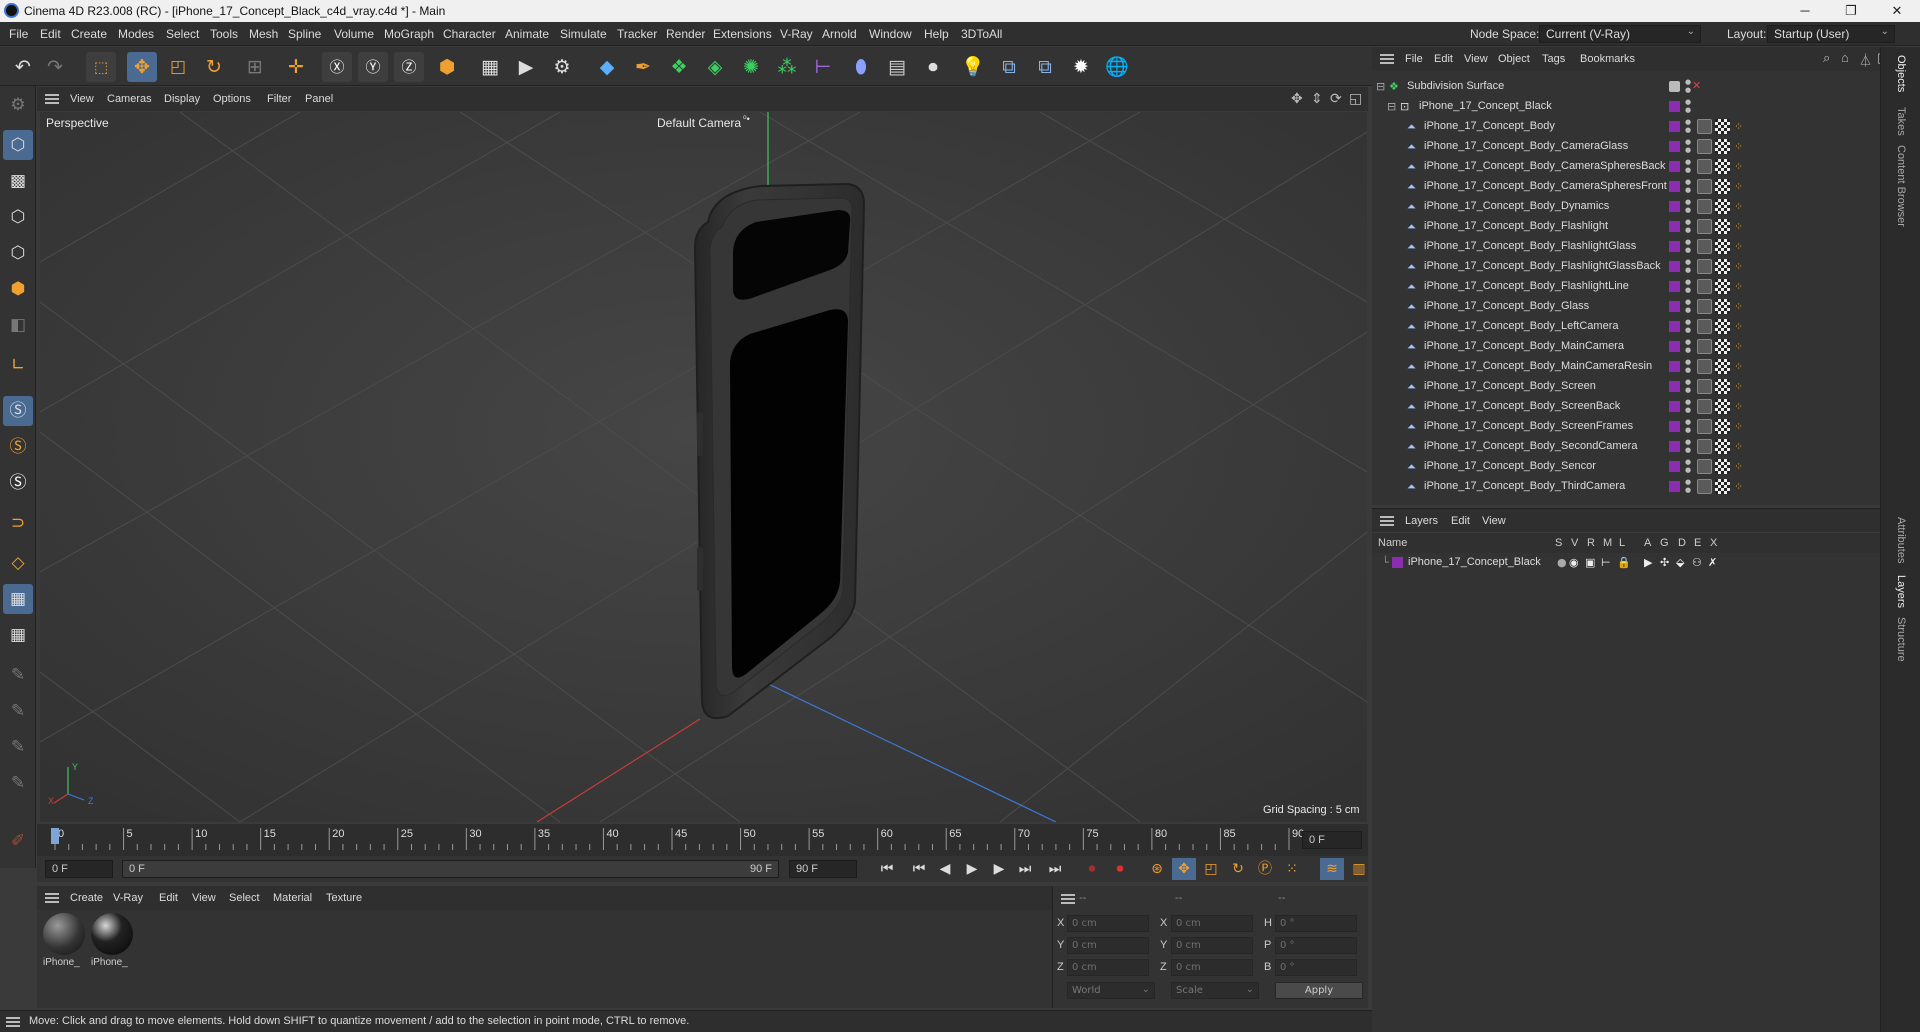 This screenshot has width=1920, height=1032. Describe the element at coordinates (887, 869) in the screenshot. I see `go-to-start-icon: ⏮` at that location.